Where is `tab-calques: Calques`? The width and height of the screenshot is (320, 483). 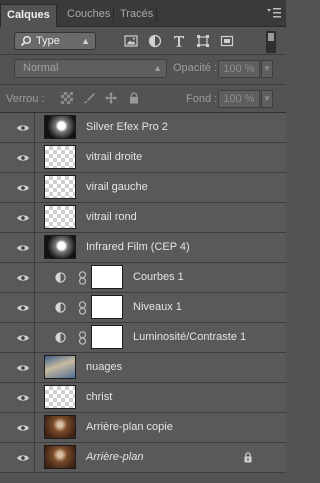
tab-calques: Calques is located at coordinates (28, 15).